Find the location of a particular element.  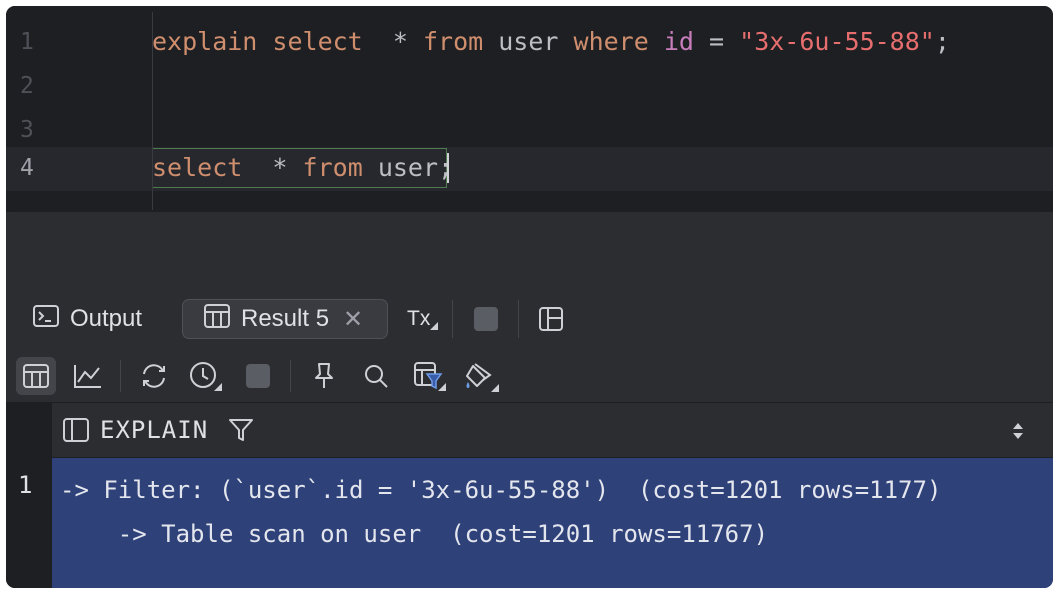

close-icon: ✕ is located at coordinates (353, 319).